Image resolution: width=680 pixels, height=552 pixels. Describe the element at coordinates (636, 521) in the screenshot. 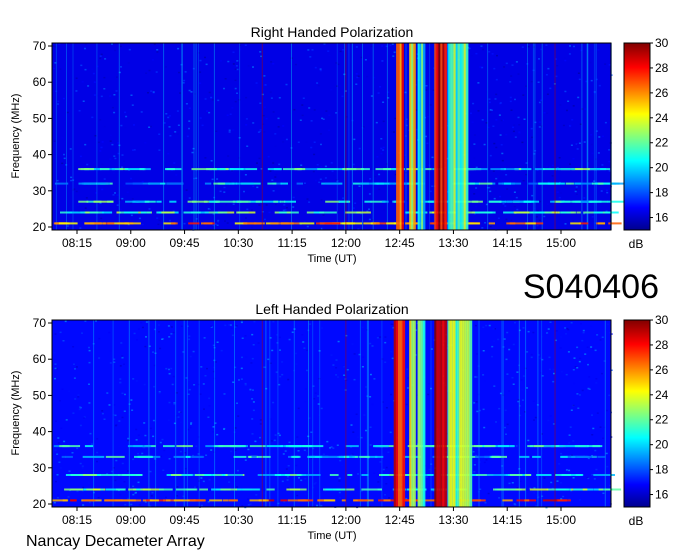

I see `left-colorbar-label: dB` at that location.